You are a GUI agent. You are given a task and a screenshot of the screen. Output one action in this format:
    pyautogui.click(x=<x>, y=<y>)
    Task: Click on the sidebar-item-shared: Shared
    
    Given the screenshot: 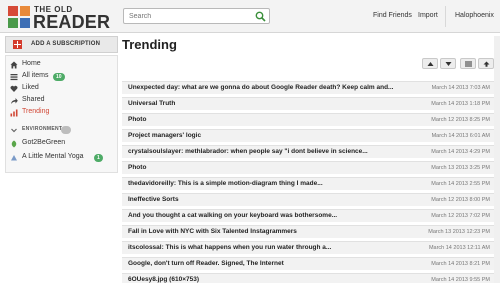 What is the action you would take?
    pyautogui.click(x=62, y=101)
    